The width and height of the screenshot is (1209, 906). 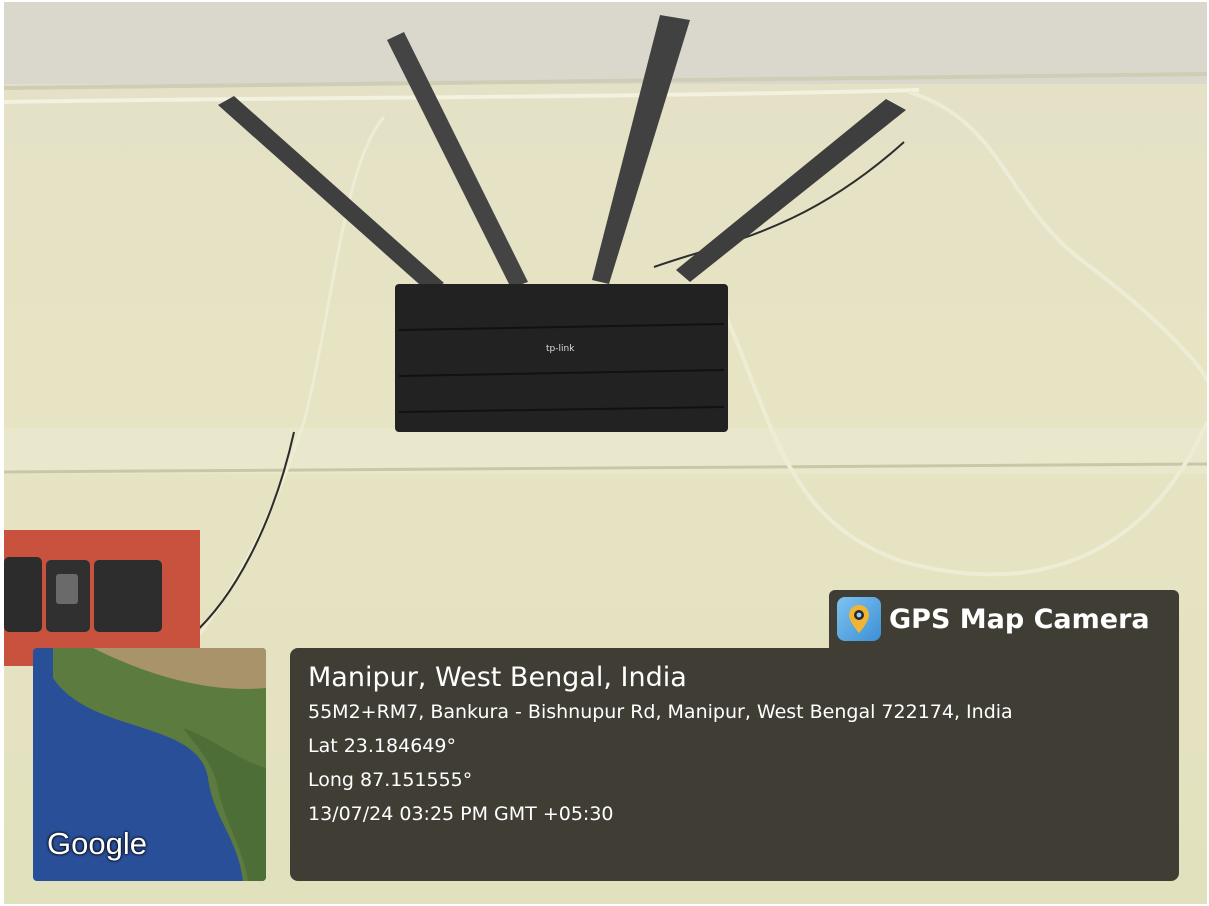 What do you see at coordinates (497, 677) in the screenshot?
I see `location-title: Manipur, West Bengal, India` at bounding box center [497, 677].